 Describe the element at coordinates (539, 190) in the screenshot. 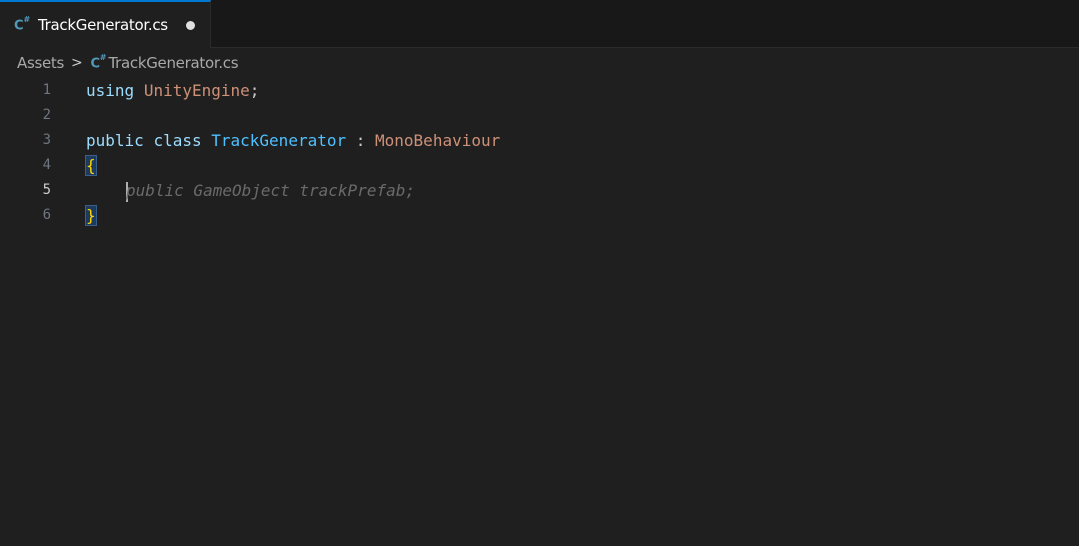

I see `code-line-active: 5 public GameObject trackPrefab;` at that location.